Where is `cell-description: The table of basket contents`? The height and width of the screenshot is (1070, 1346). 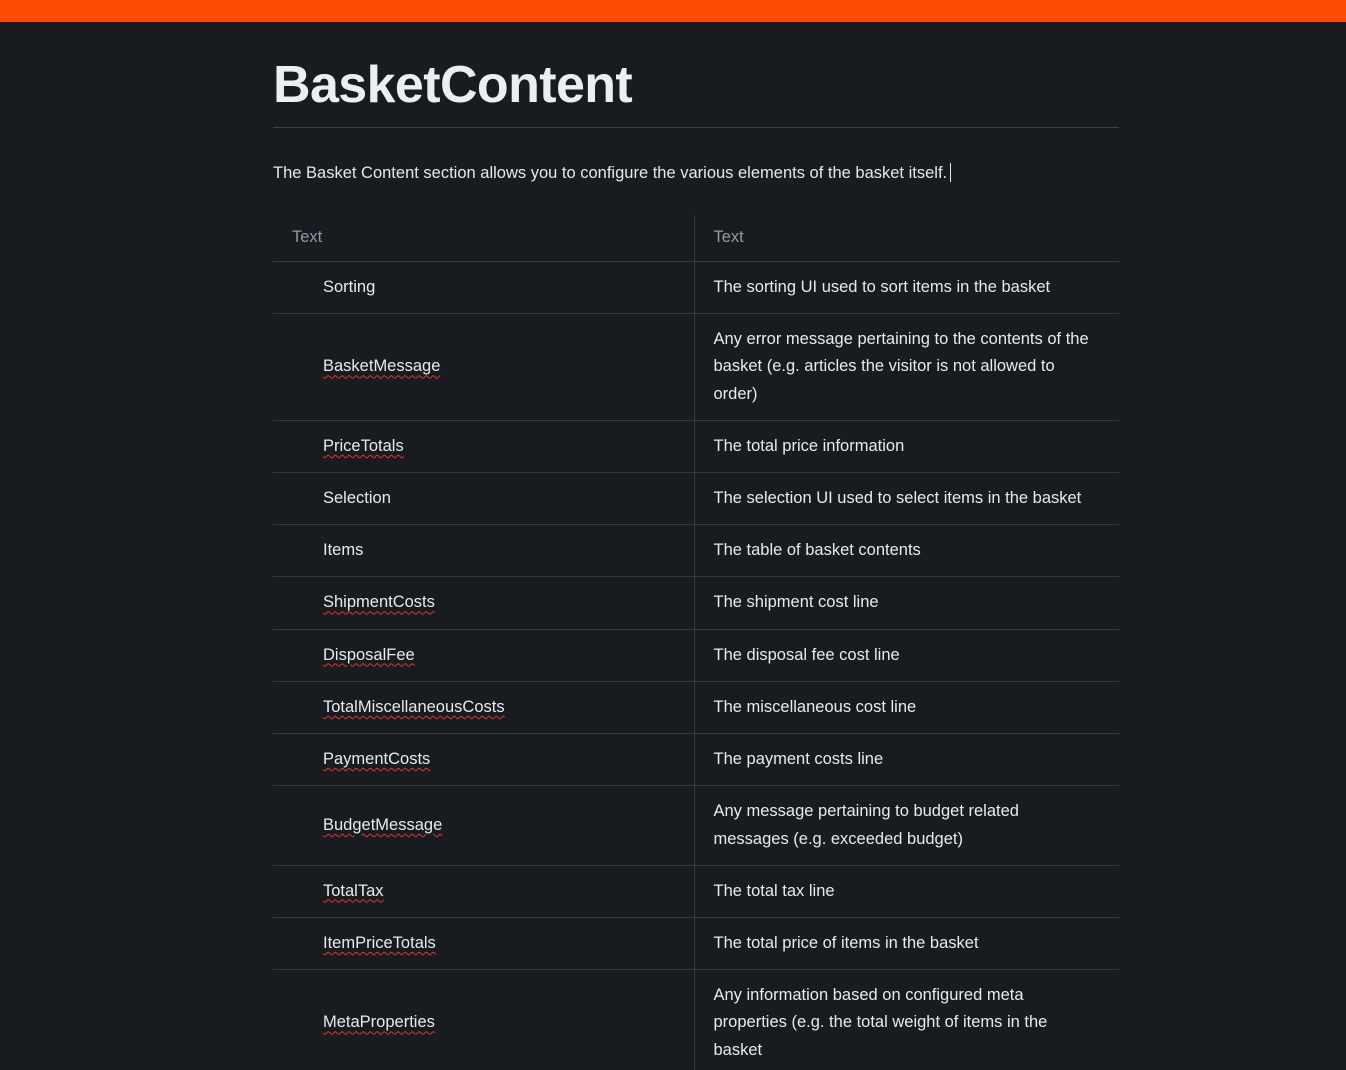
cell-description: The table of basket contents is located at coordinates (906, 551).